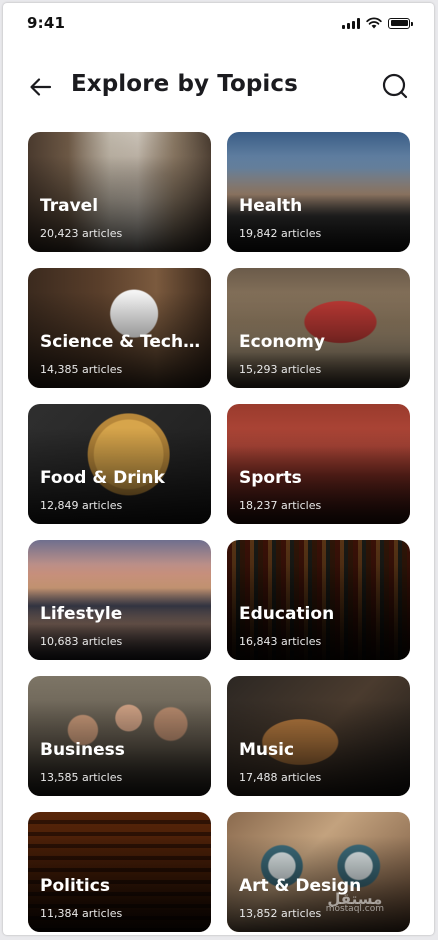  What do you see at coordinates (318, 464) in the screenshot?
I see `topic-card-sports: Sports 18,237 articles` at bounding box center [318, 464].